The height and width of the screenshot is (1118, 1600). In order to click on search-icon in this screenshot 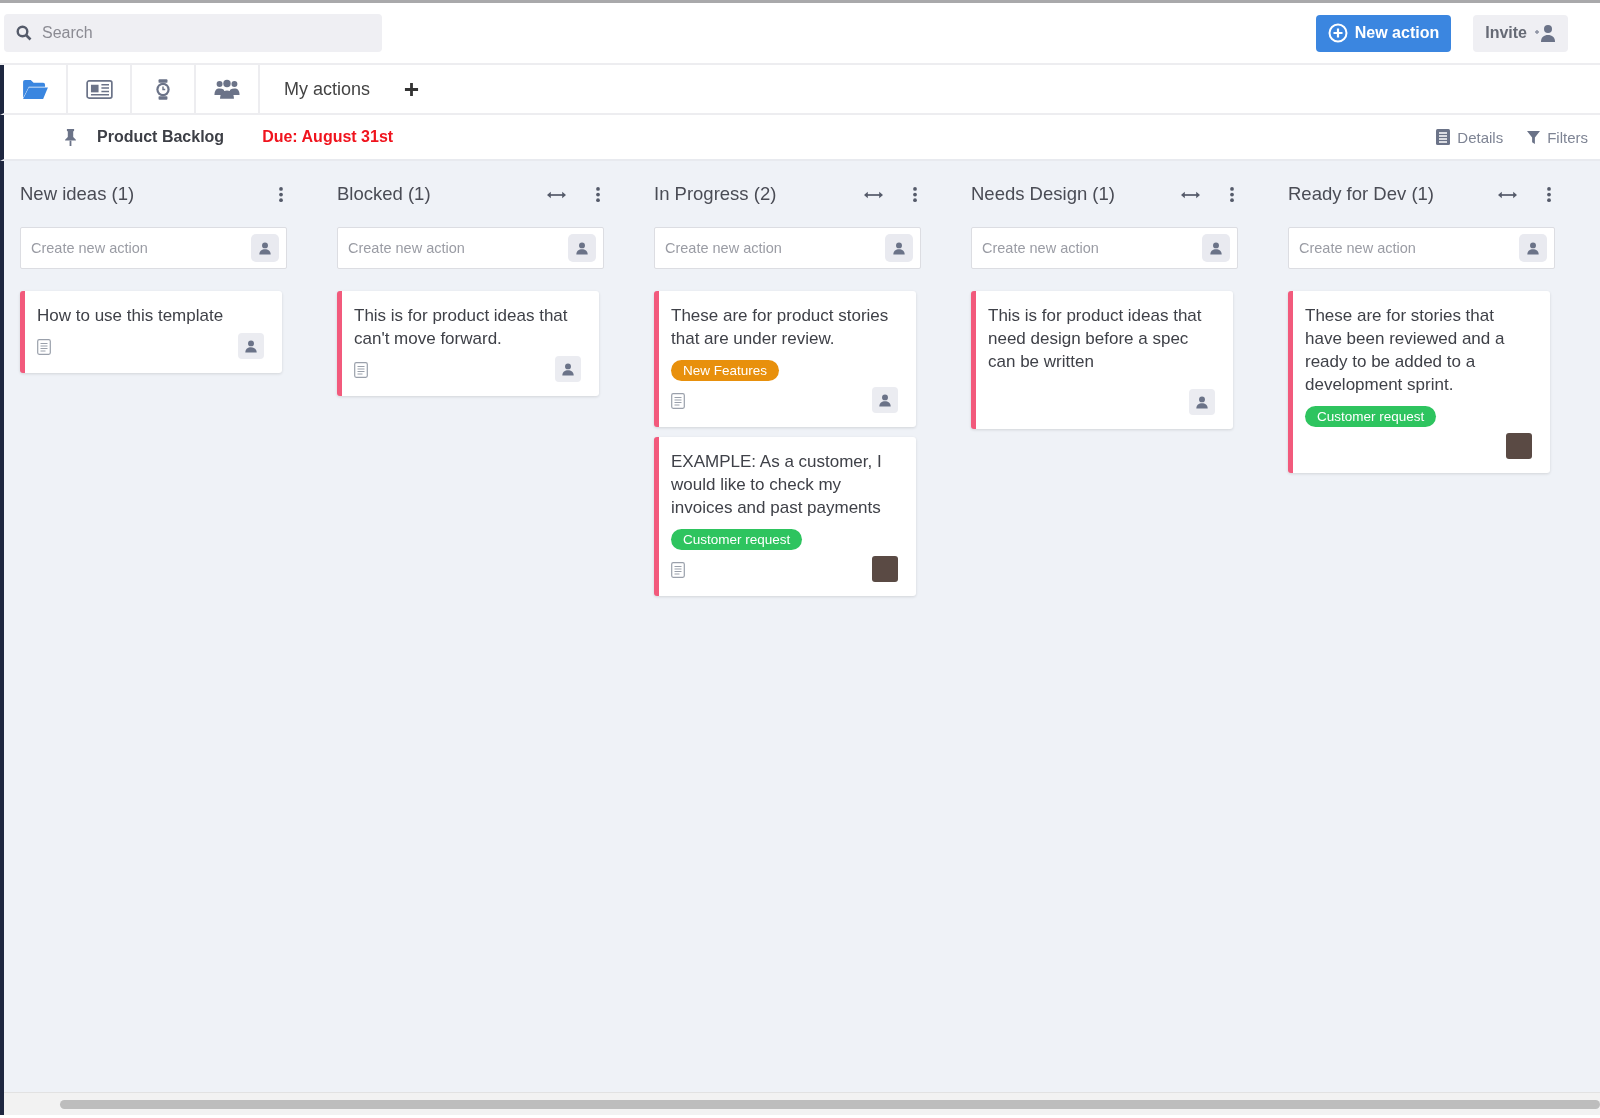, I will do `click(24, 33)`.